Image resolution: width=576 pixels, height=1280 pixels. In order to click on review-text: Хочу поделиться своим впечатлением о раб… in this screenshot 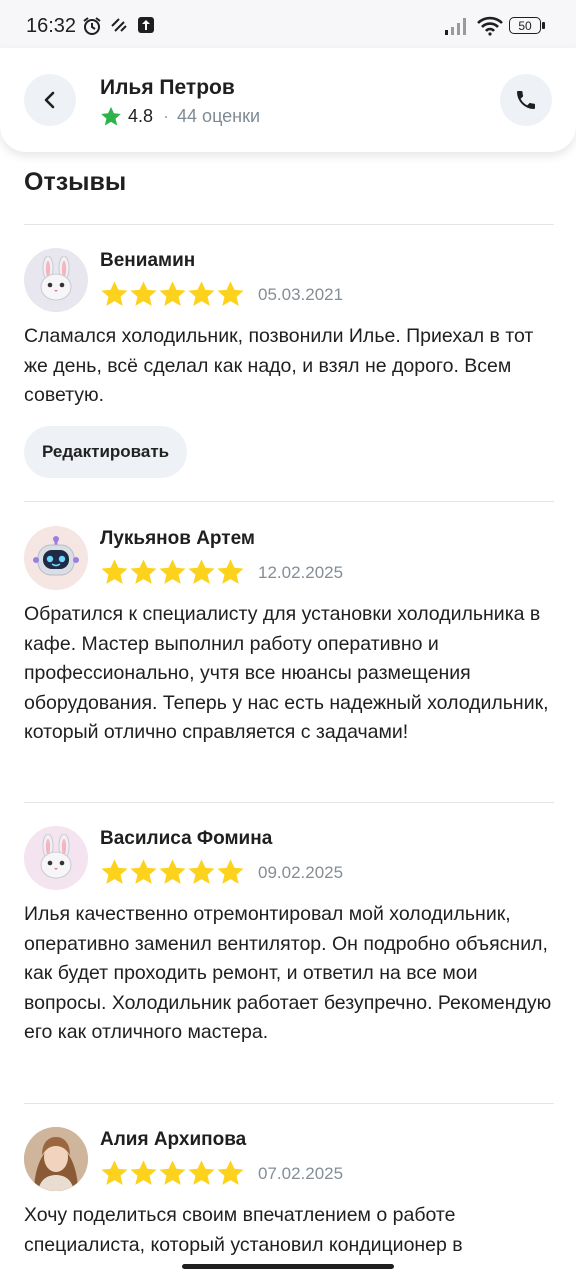, I will do `click(243, 1230)`.